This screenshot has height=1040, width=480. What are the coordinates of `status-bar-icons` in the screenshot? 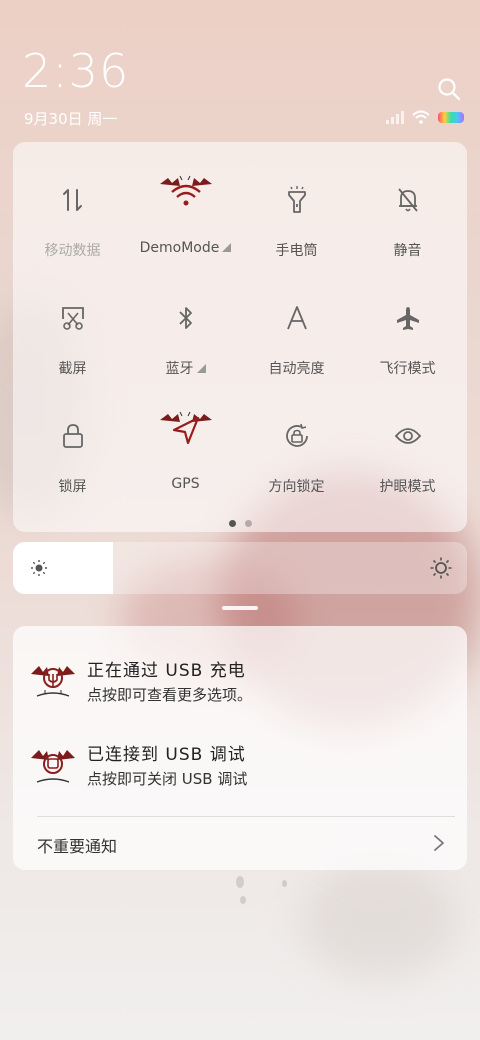 It's located at (425, 117).